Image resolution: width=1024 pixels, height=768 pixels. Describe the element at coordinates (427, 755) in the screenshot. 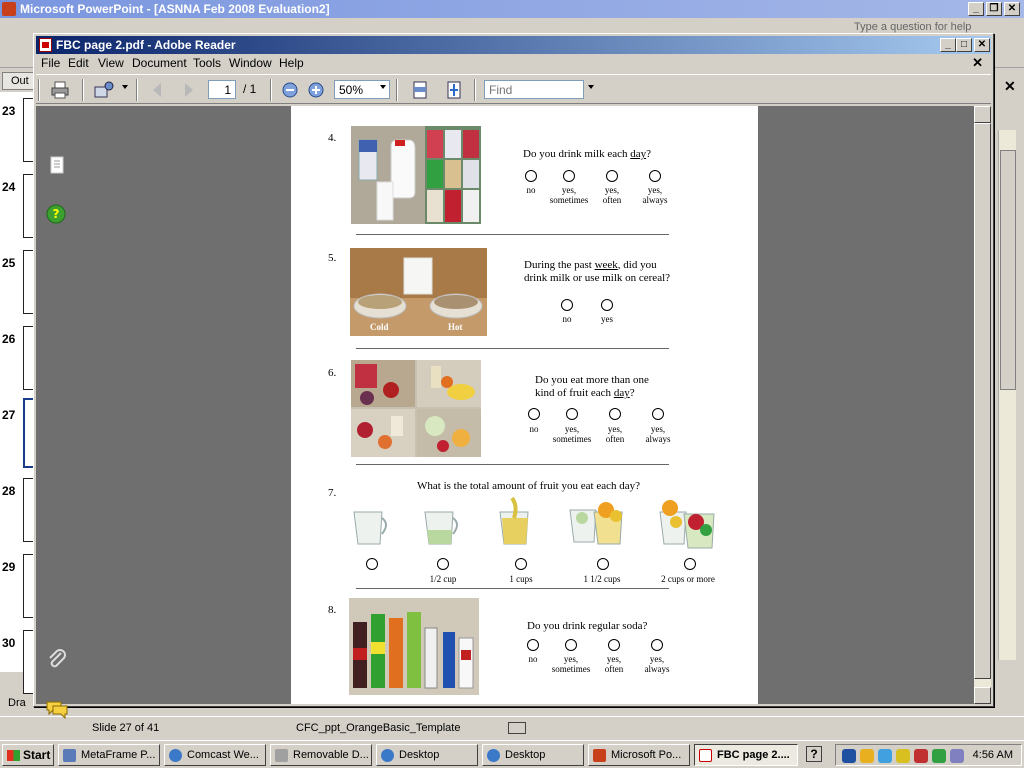

I see `taskbar-button-desktop-1: Desktop` at that location.